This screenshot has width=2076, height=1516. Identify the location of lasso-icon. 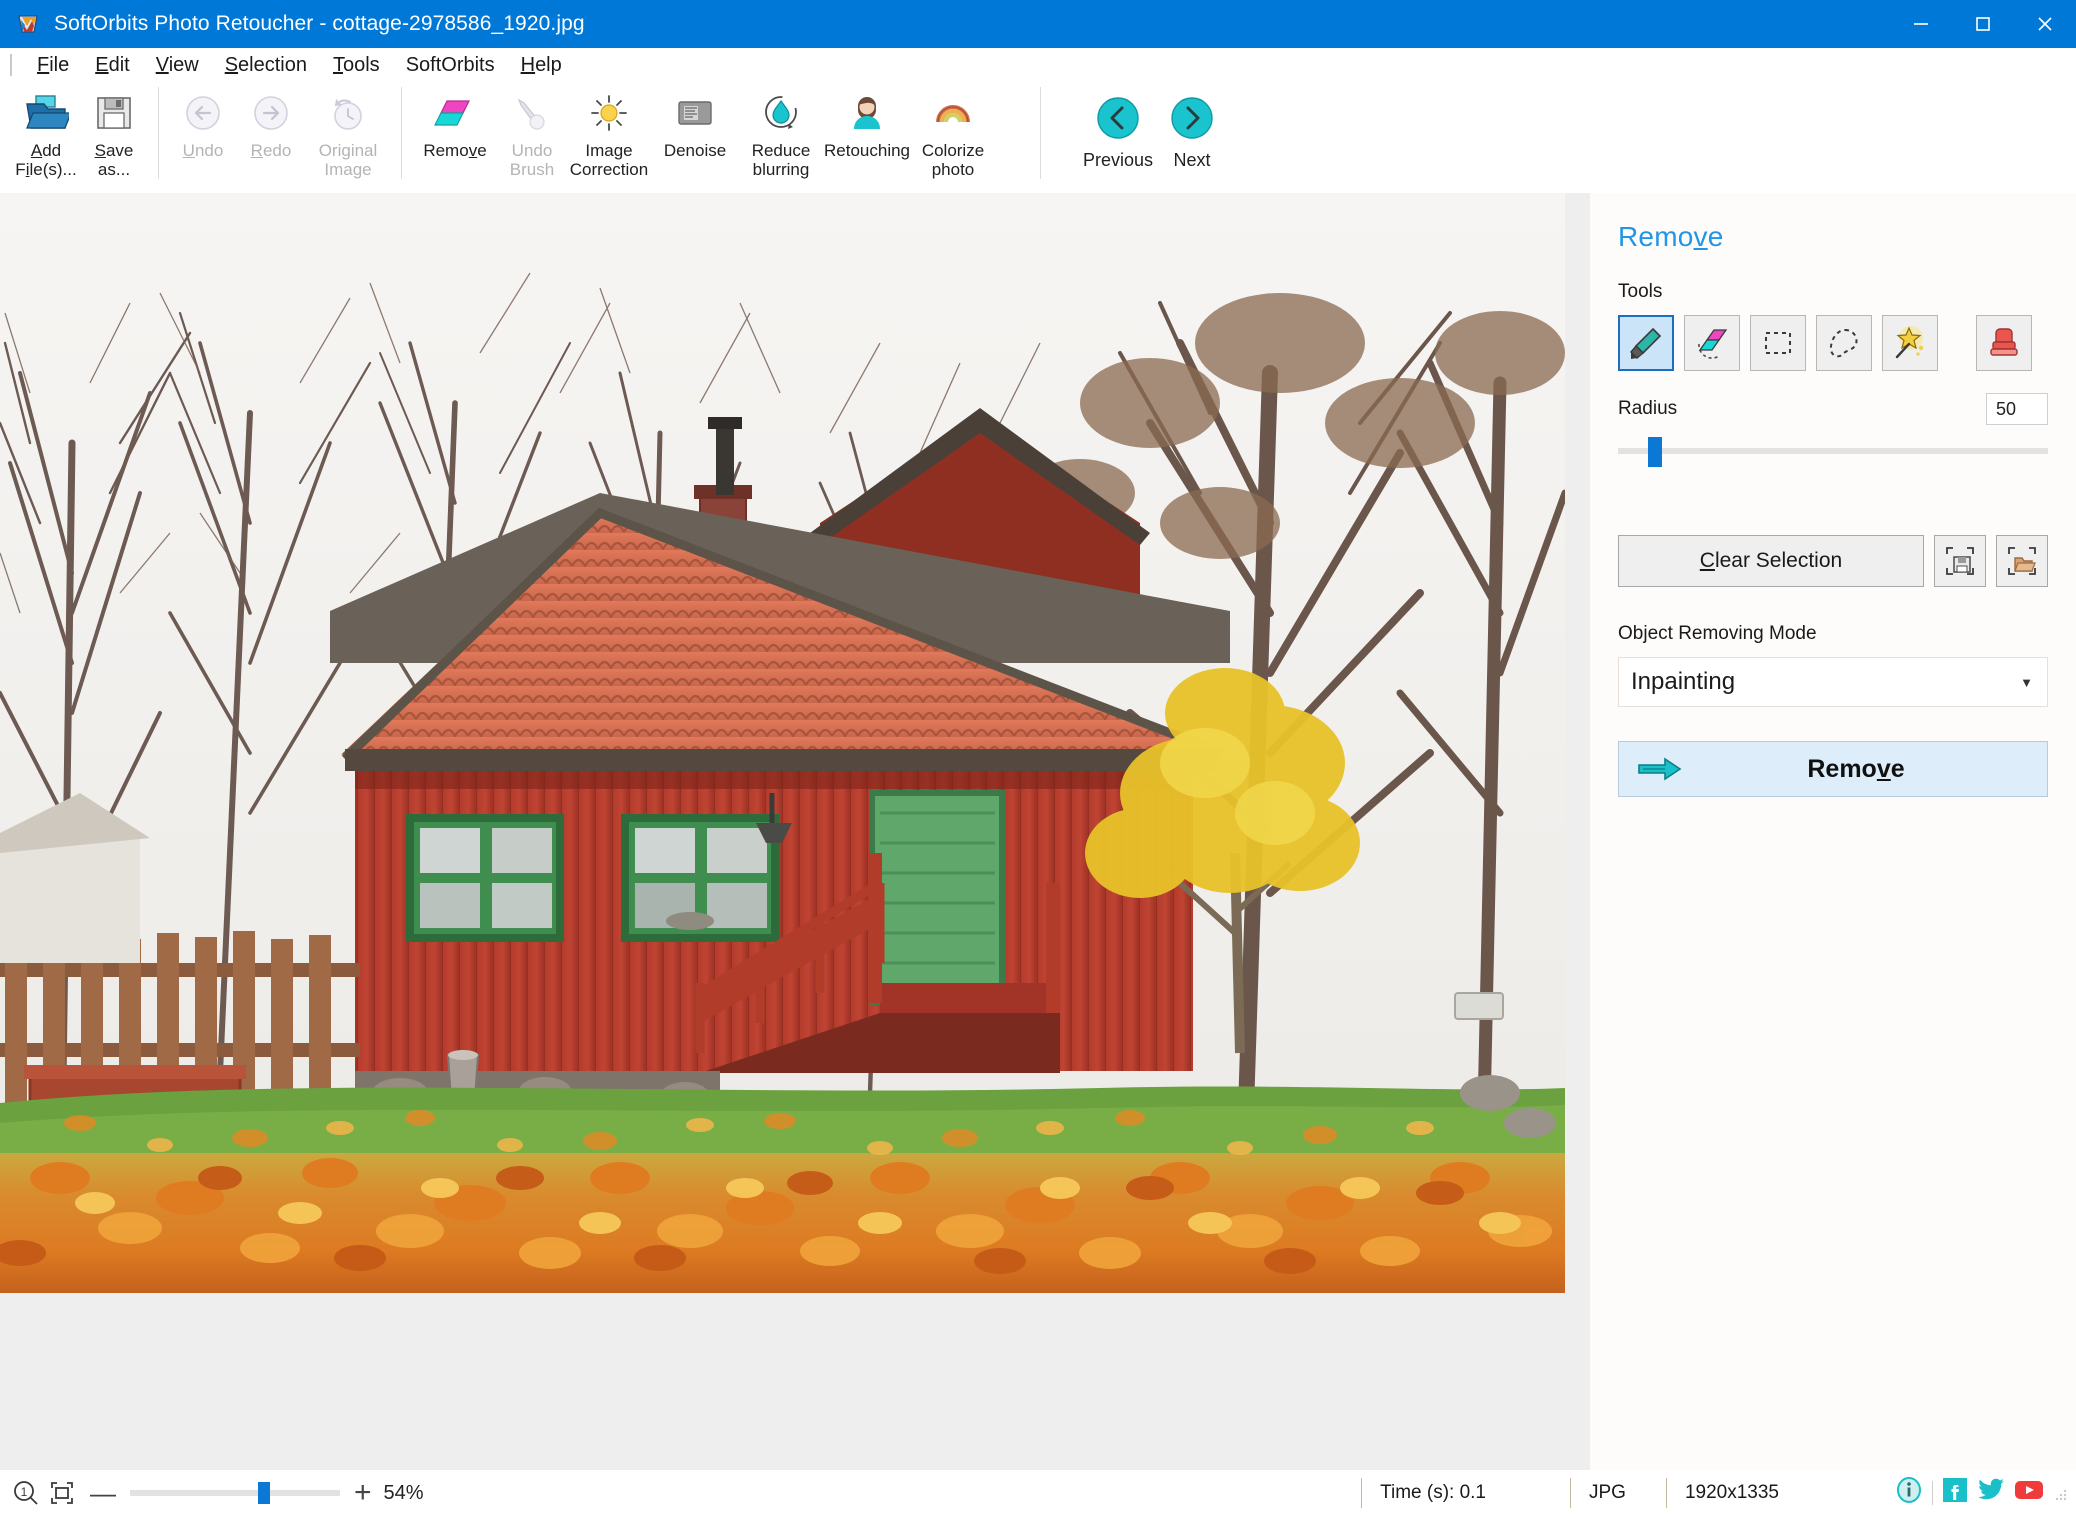
(1843, 343).